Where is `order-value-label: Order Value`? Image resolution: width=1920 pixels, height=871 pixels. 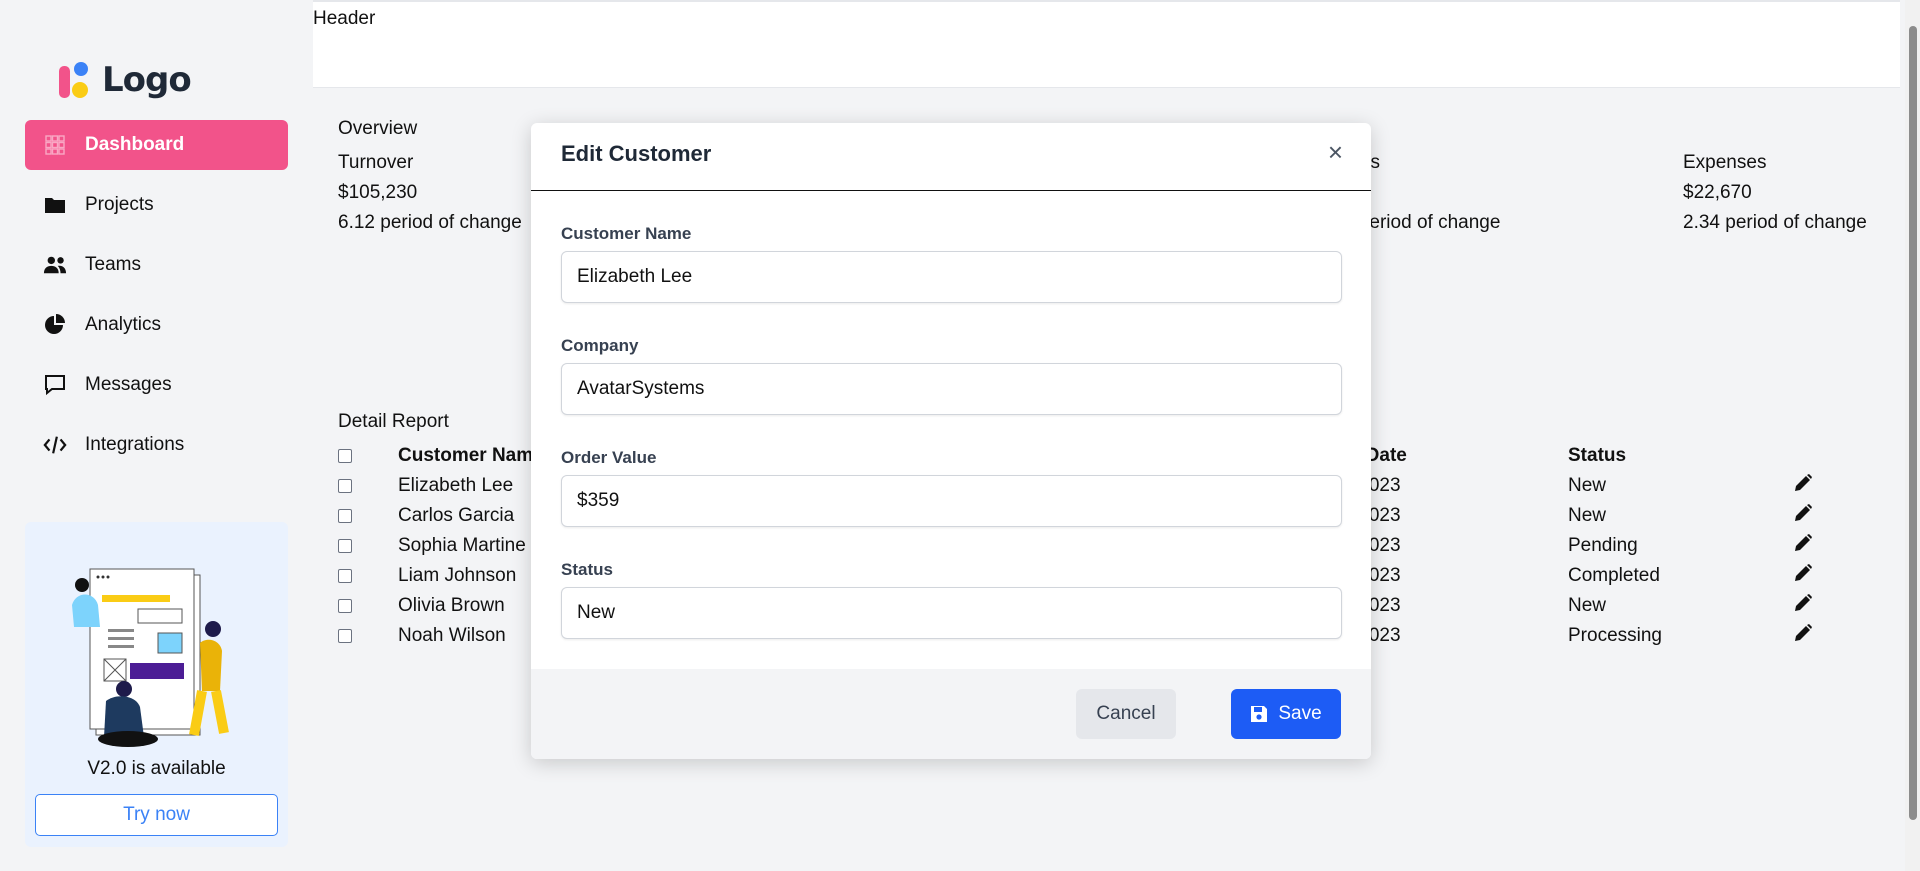
order-value-label: Order Value is located at coordinates (609, 457).